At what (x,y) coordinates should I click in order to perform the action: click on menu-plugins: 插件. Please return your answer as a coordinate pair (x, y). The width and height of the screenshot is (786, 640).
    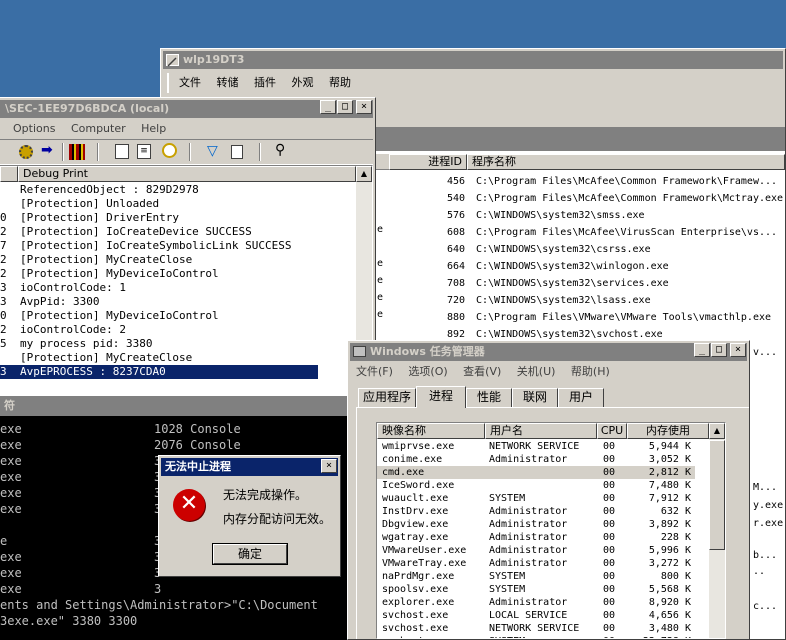
    Looking at the image, I should click on (265, 82).